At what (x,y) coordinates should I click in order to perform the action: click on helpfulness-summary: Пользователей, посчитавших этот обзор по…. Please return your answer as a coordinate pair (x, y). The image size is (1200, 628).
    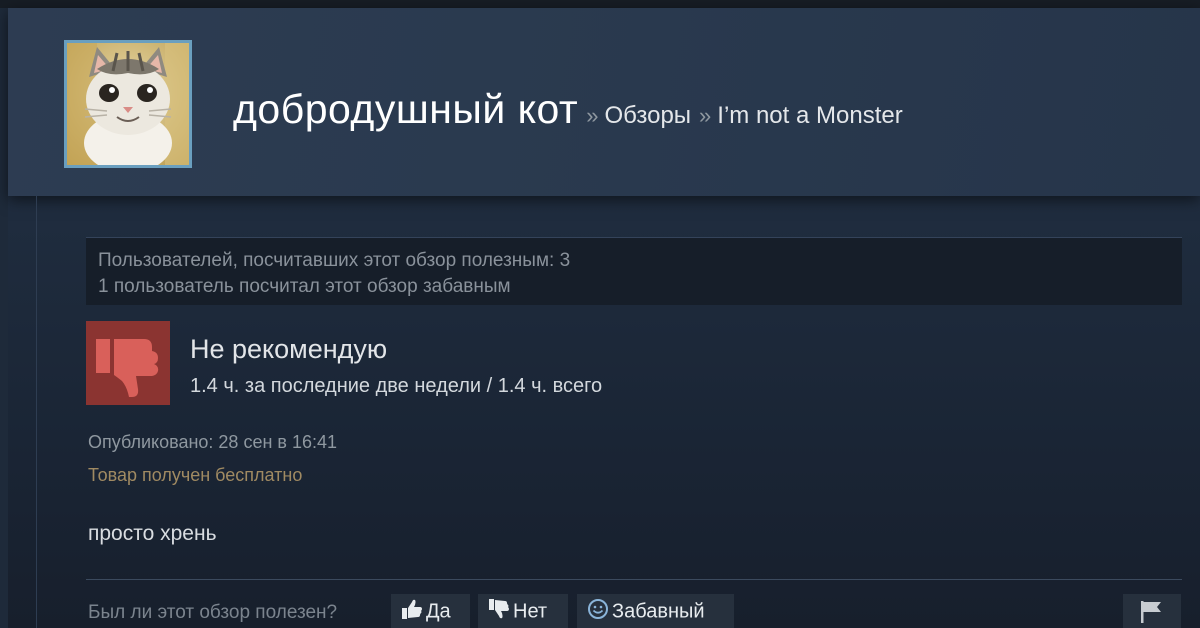
    Looking at the image, I should click on (634, 271).